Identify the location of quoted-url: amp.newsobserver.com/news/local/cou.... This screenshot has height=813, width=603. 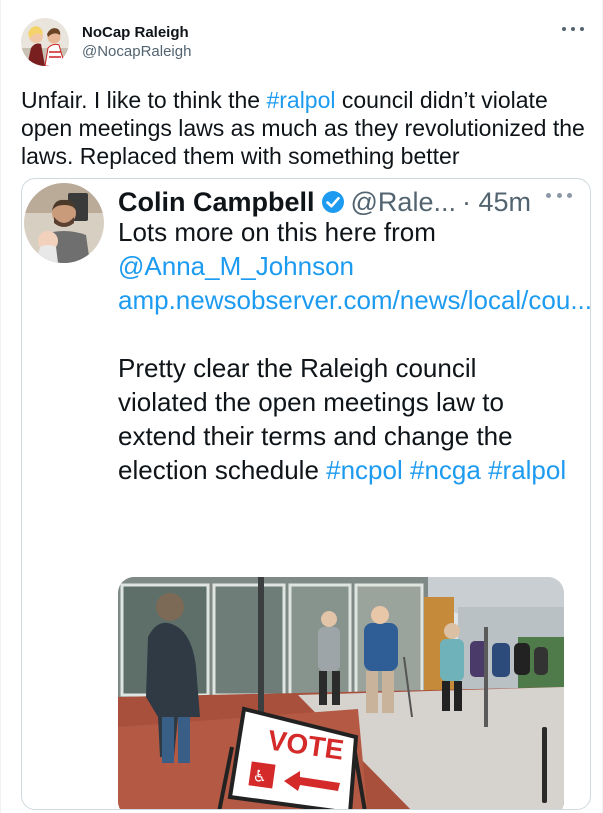
(354, 300).